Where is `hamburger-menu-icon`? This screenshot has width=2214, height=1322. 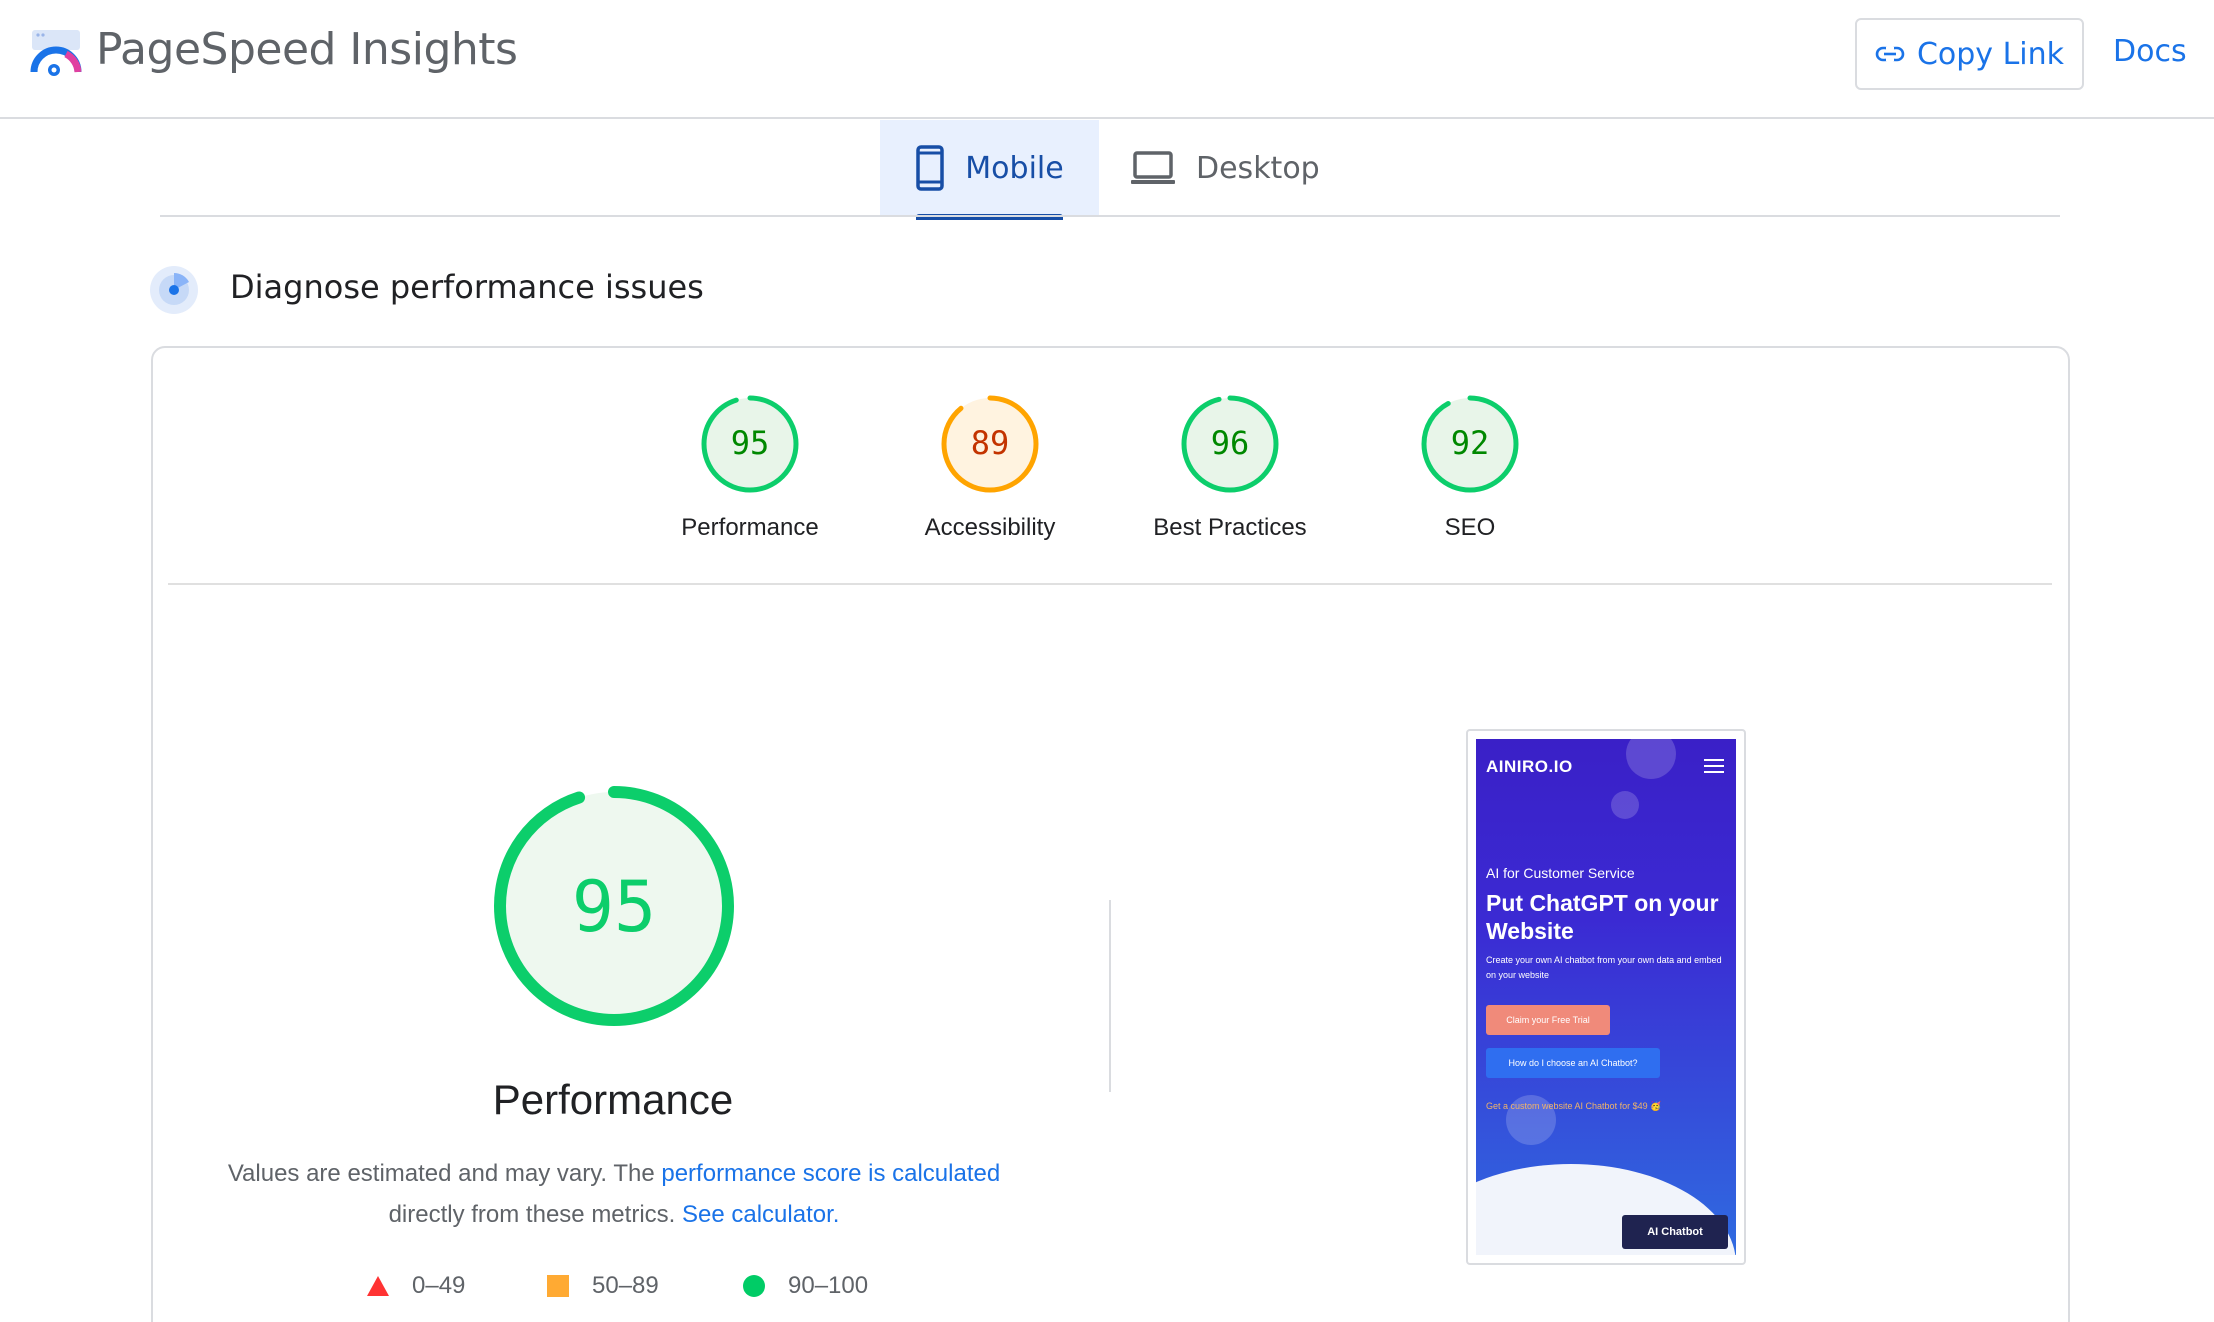
hamburger-menu-icon is located at coordinates (1714, 766).